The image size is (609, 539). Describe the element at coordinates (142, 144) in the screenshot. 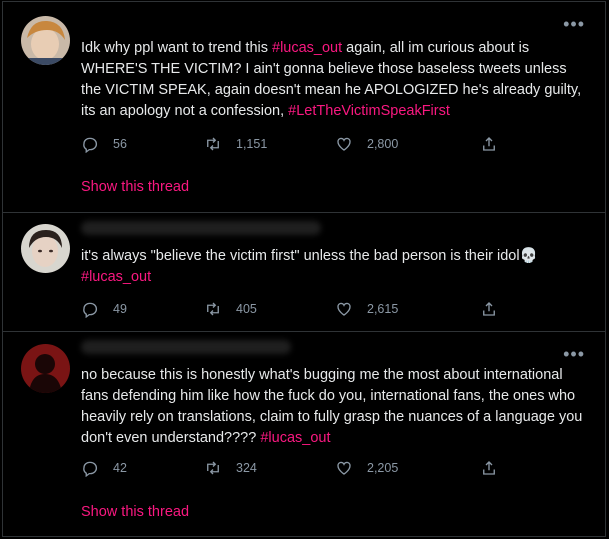

I see `reply-button: 56` at that location.